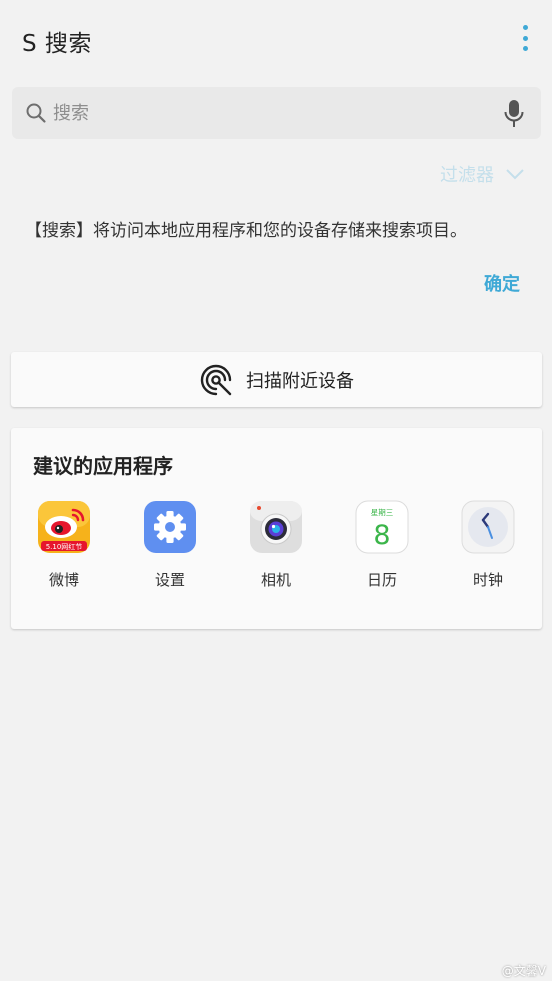 Image resolution: width=552 pixels, height=981 pixels. I want to click on search-icon, so click(36, 113).